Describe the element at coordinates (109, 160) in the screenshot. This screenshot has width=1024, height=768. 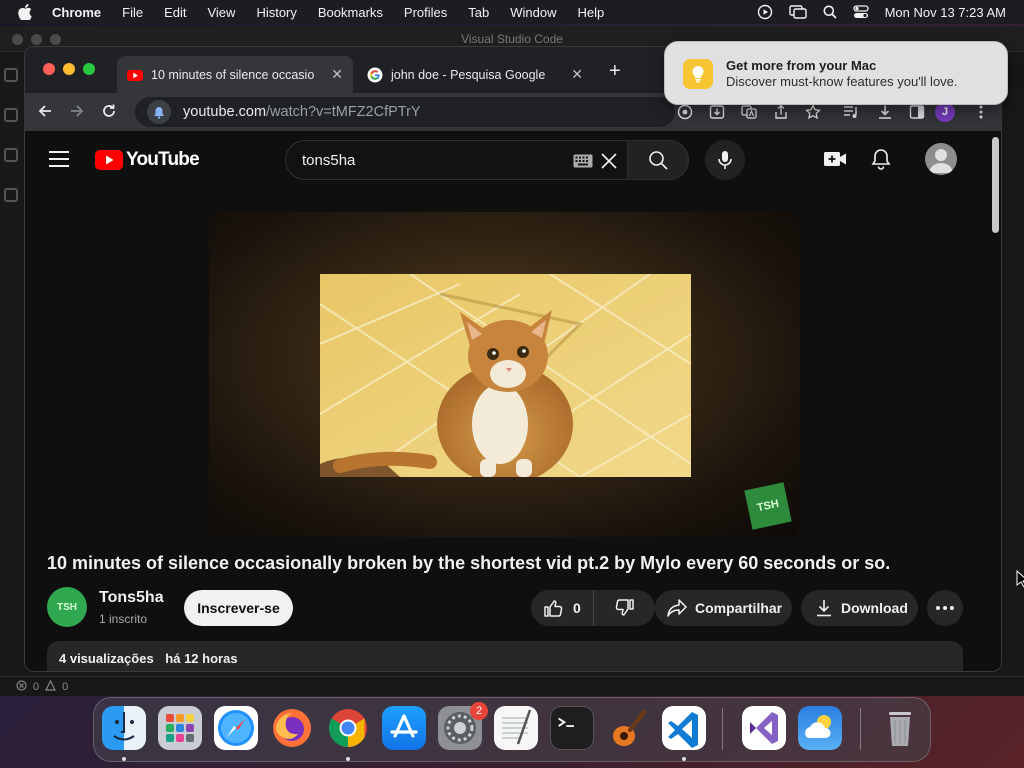
I see `youtube-play-logo-icon` at that location.